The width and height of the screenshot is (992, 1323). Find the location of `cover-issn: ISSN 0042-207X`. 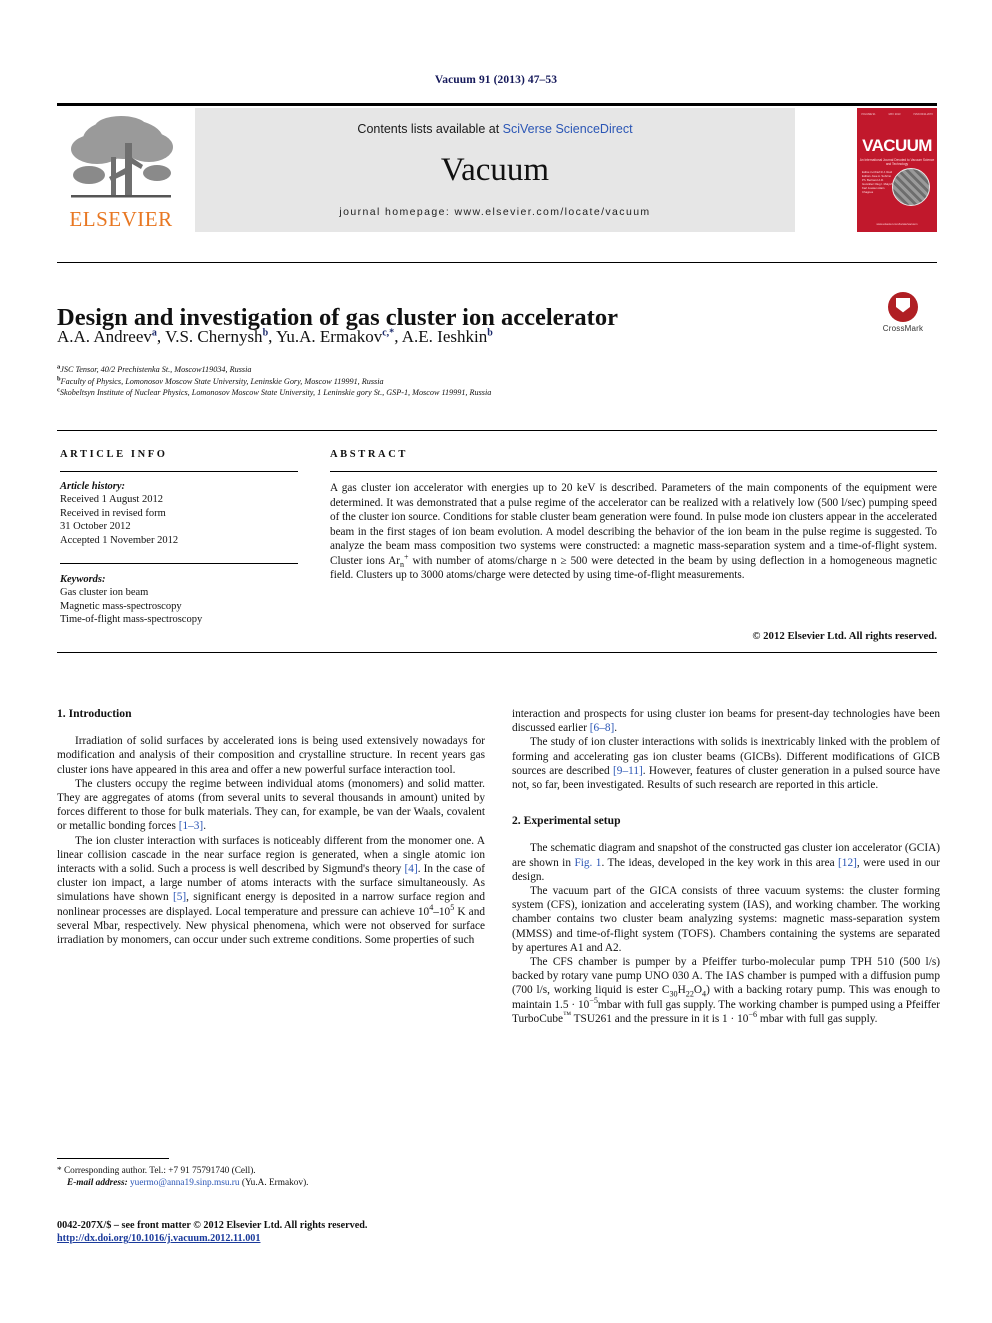

cover-issn: ISSN 0042-207X is located at coordinates (923, 114).